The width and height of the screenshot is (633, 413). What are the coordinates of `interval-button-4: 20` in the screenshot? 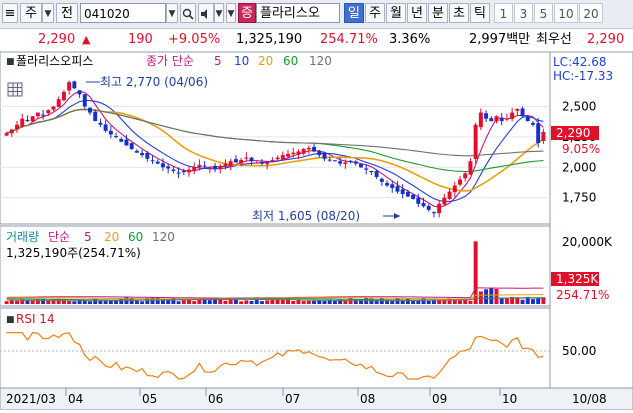 It's located at (591, 13).